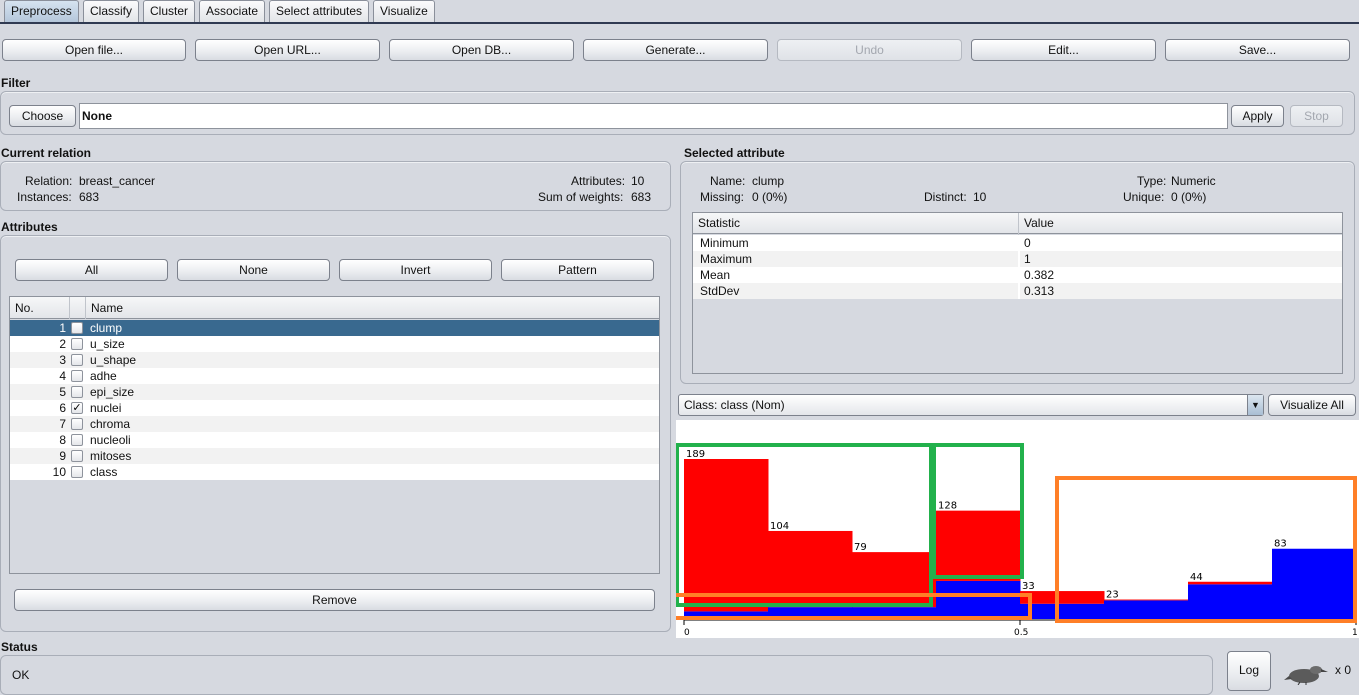 This screenshot has height=695, width=1359. Describe the element at coordinates (404, 11) in the screenshot. I see `tab-visualize: Visualize` at that location.